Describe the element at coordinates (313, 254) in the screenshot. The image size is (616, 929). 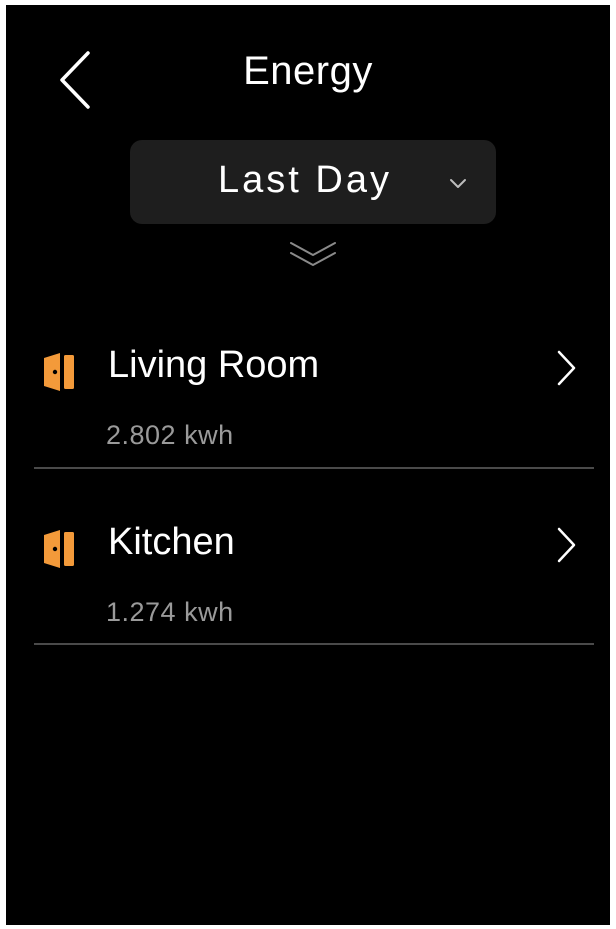
I see `double-chevron-down-icon` at that location.